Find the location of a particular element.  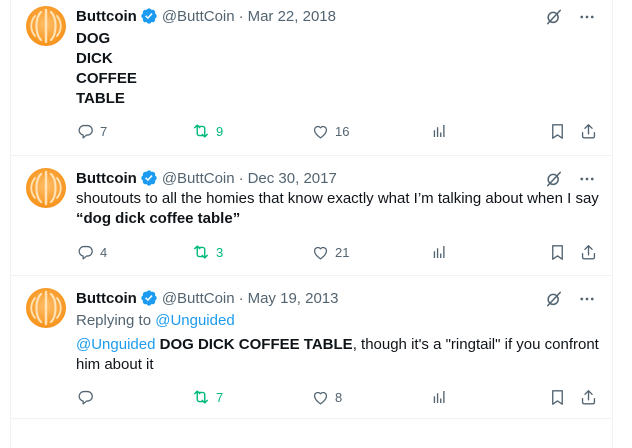

replying-to-label: Replying to is located at coordinates (116, 320).